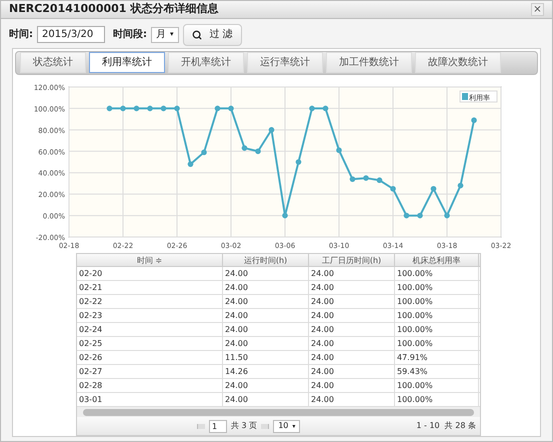 This screenshot has width=553, height=442. Describe the element at coordinates (218, 426) in the screenshot. I see `page-number-field: 1` at that location.